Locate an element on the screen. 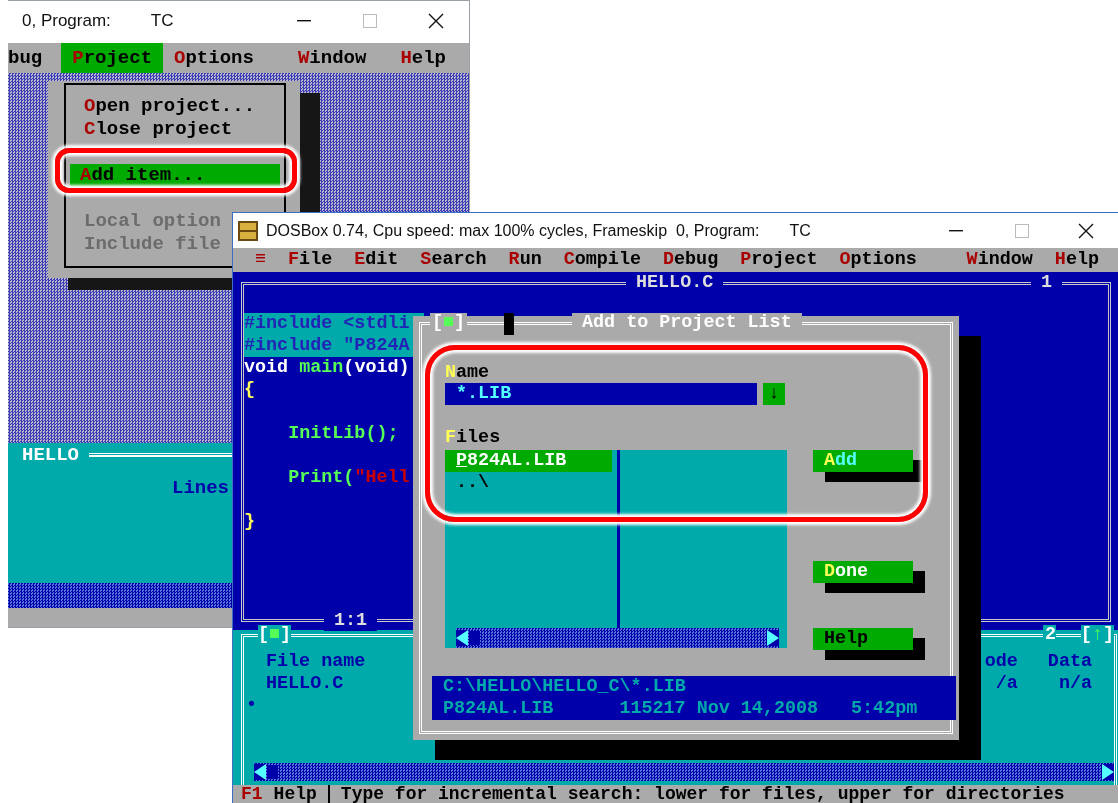  dialog-title: Add to Project List is located at coordinates (687, 323).